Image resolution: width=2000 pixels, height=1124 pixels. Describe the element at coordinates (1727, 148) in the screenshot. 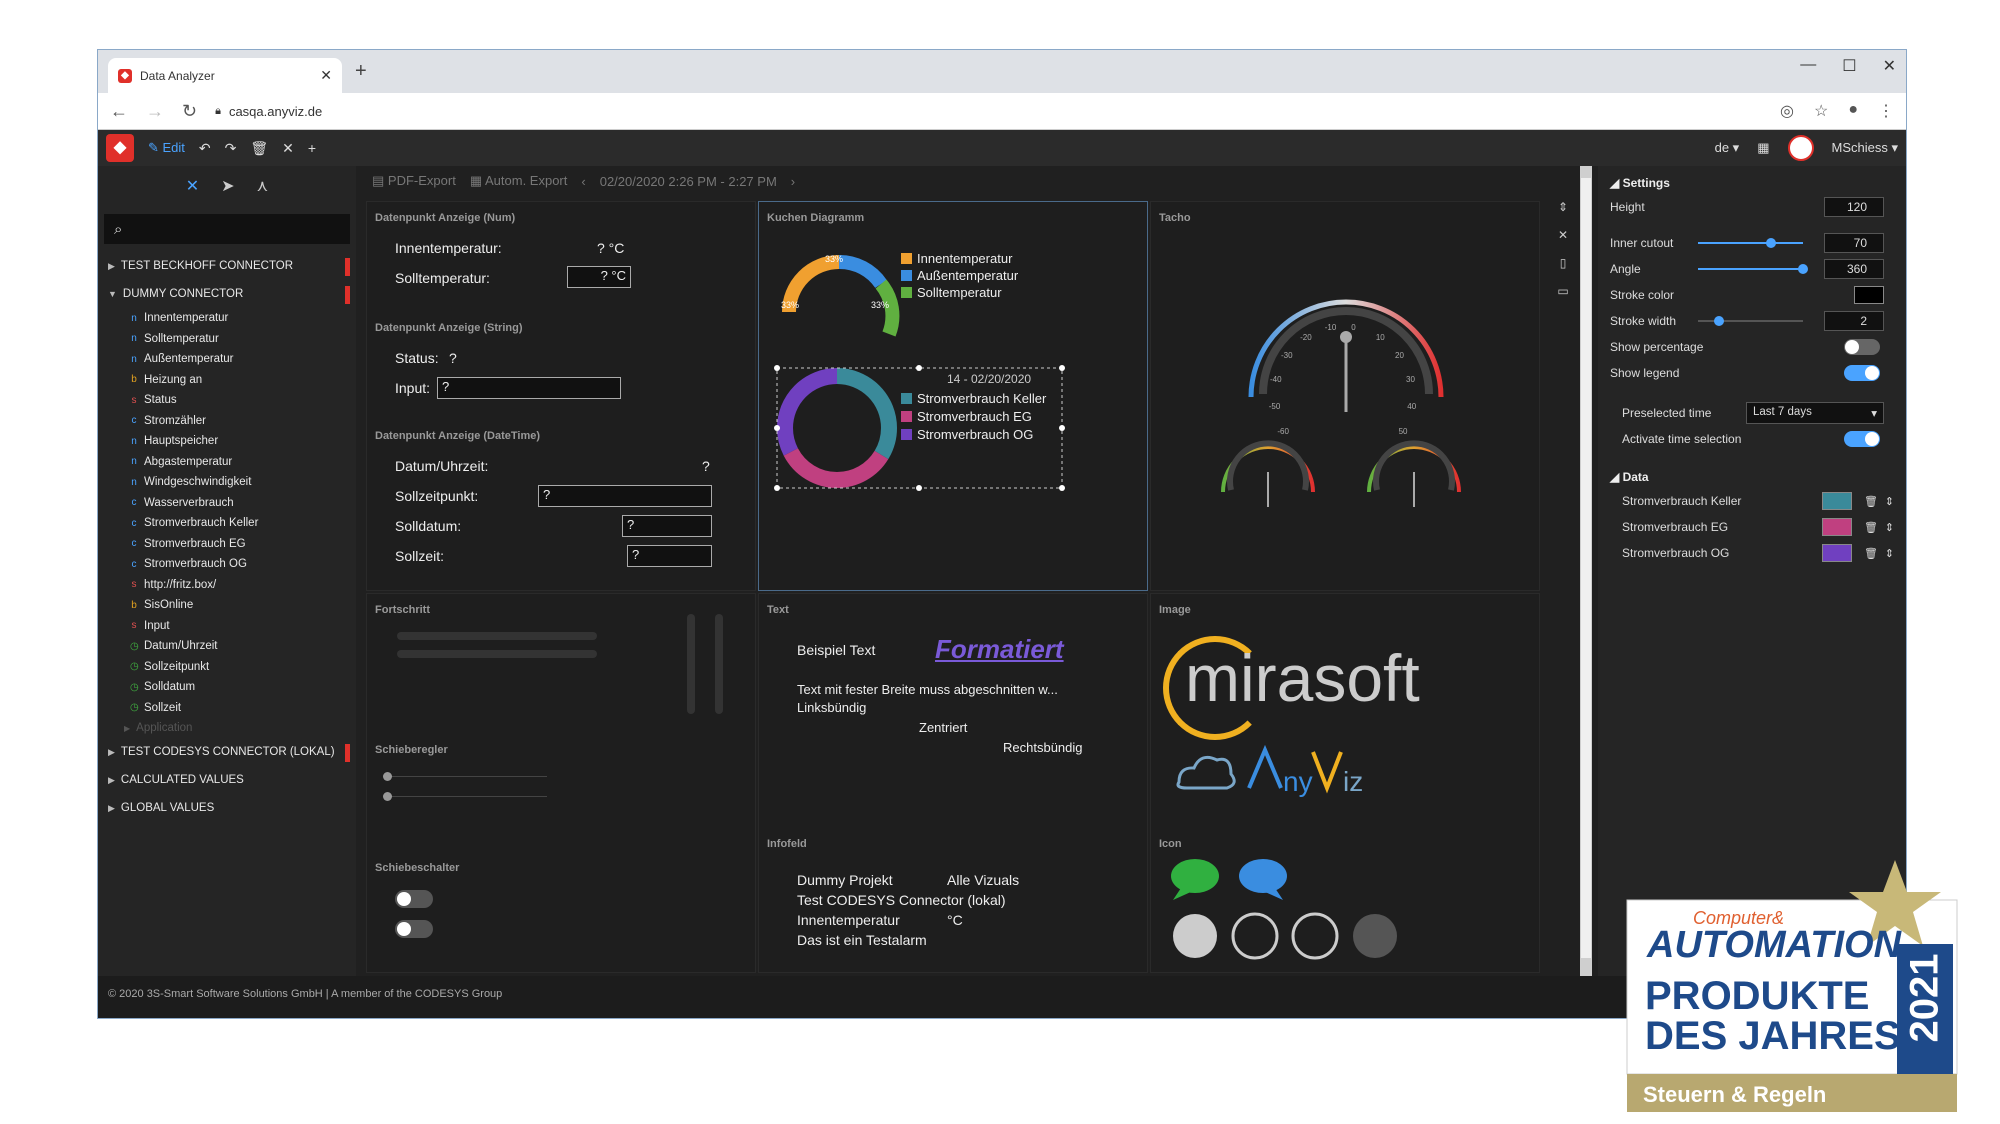

I see `language-select: de ▾` at that location.